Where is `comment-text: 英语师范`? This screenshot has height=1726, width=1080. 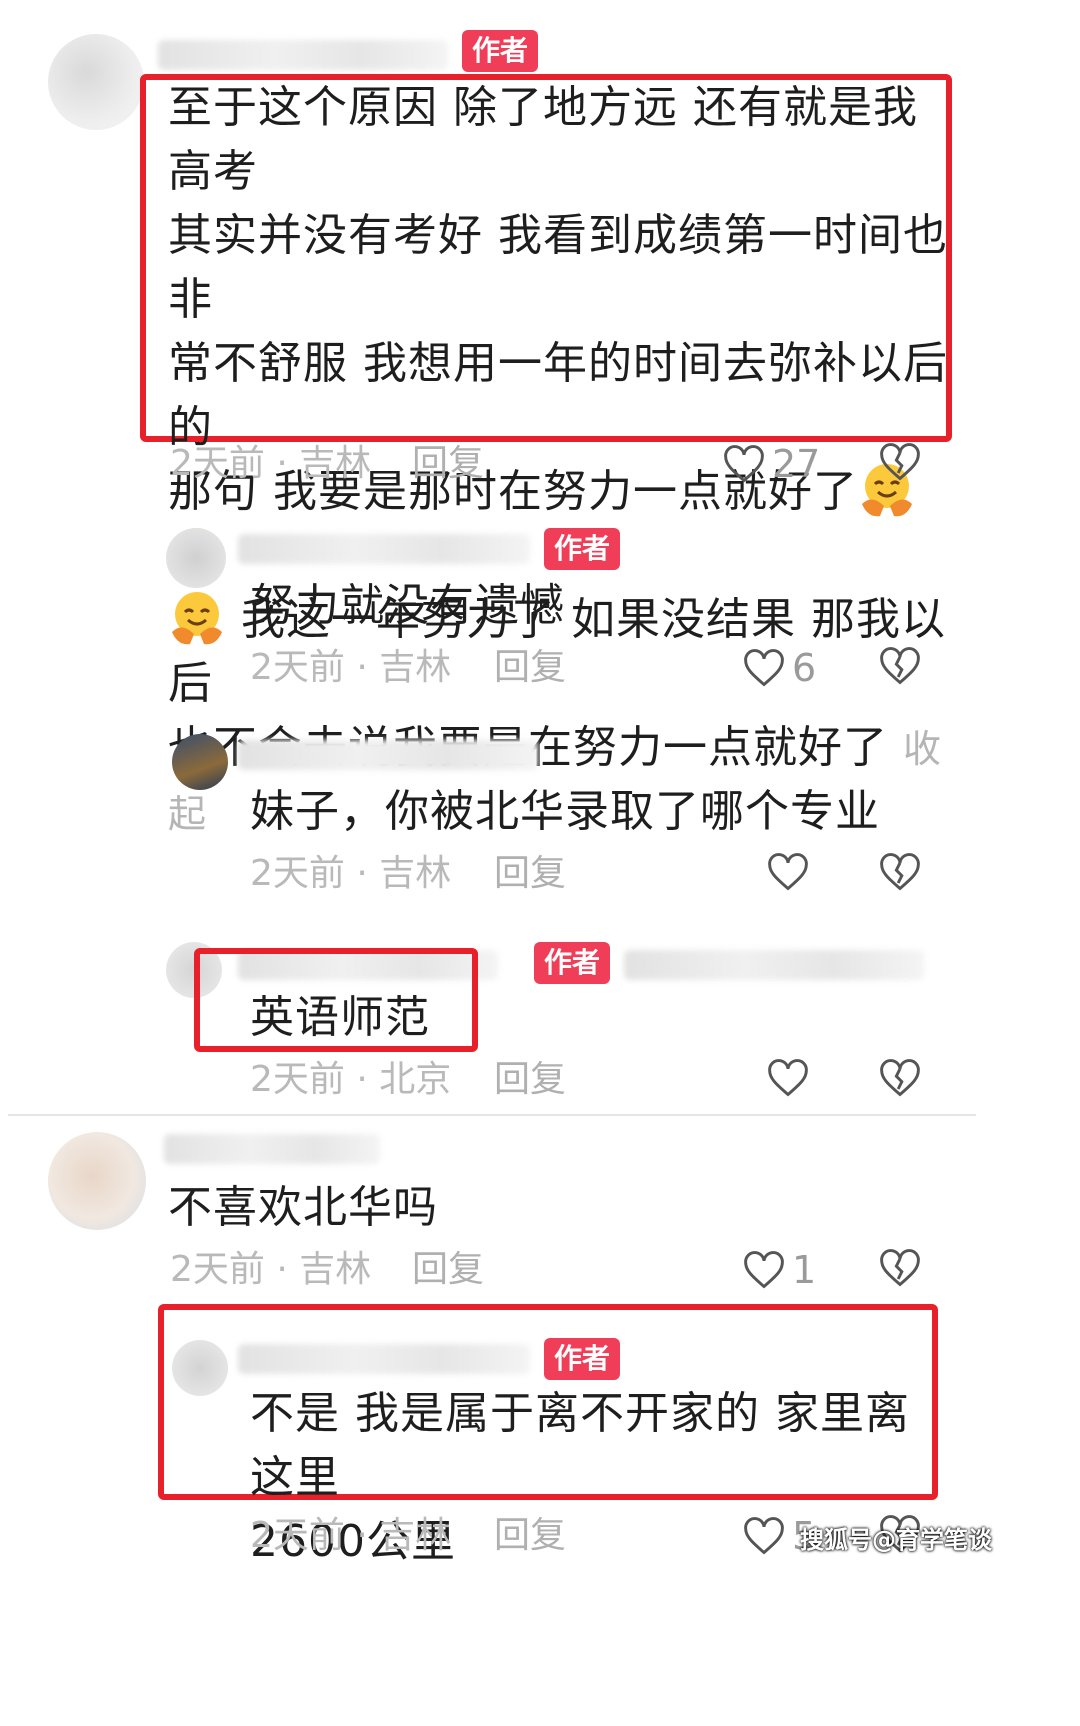 comment-text: 英语师范 is located at coordinates (340, 1017).